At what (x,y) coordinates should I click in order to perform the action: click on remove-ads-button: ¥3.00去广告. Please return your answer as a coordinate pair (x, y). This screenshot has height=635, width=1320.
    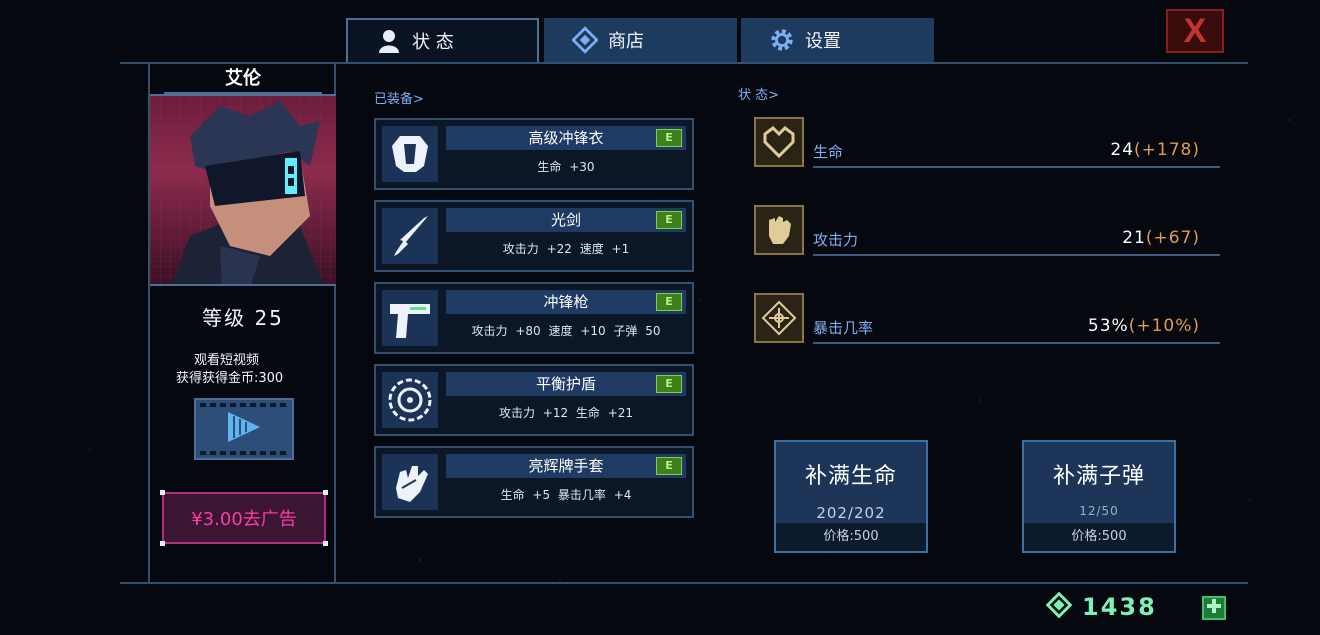
    Looking at the image, I should click on (244, 518).